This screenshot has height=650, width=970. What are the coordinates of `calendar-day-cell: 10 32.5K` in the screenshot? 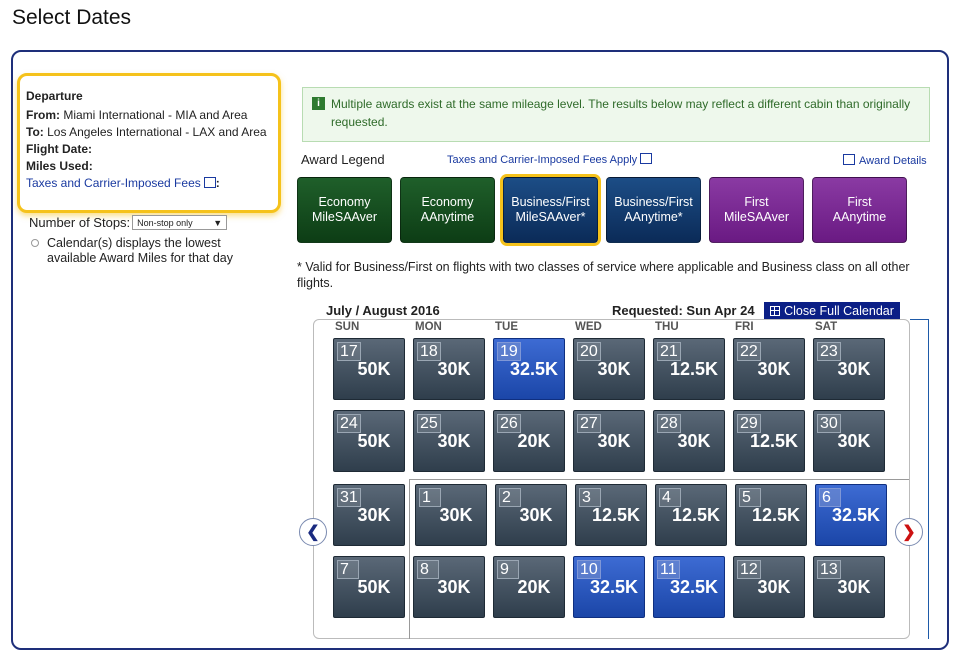 It's located at (609, 587).